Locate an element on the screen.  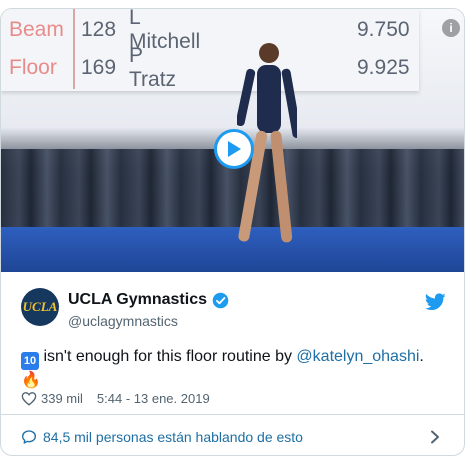
tweet-meta: 339 mil 5:44 - 13 ene. 2019 is located at coordinates (115, 398).